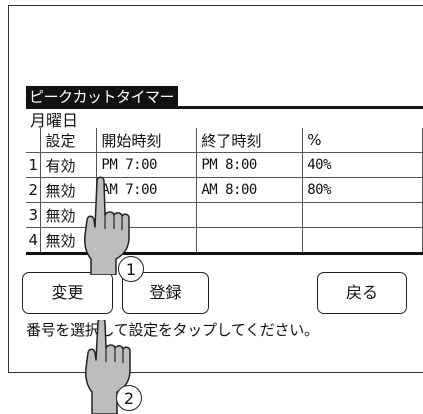  I want to click on end-time-cell: PM 8:00, so click(250, 165).